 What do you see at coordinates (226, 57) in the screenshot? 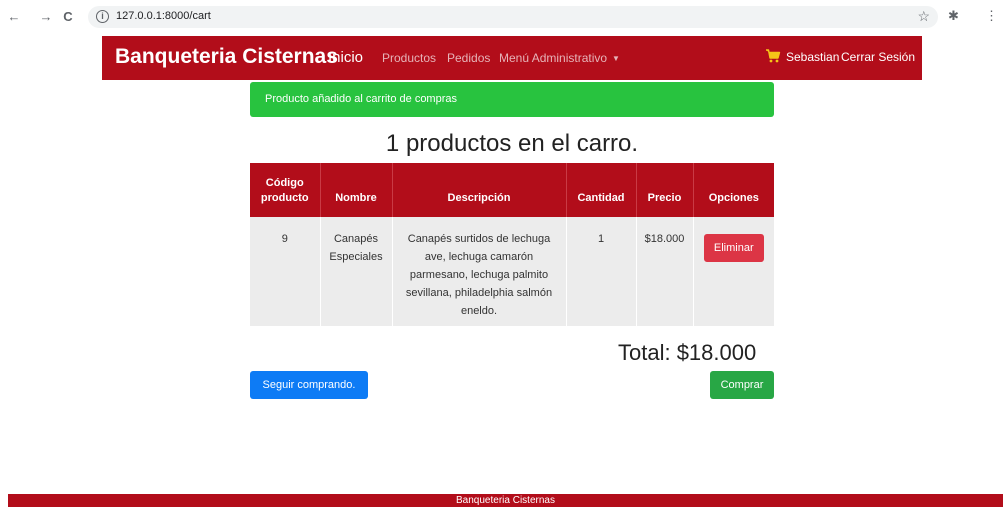
I see `brand-link: Banqueteria Cisternas` at bounding box center [226, 57].